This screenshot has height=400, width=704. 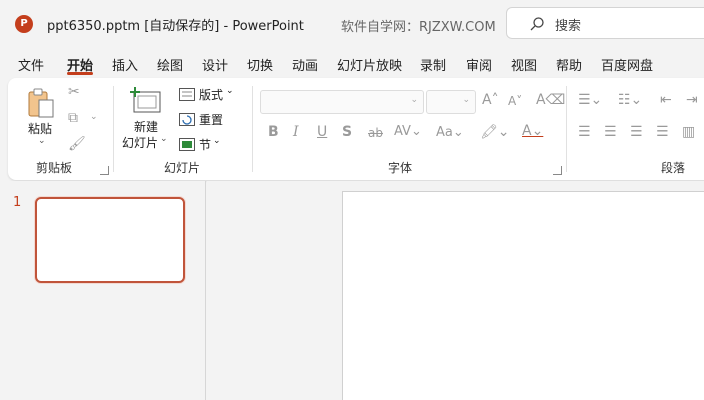 I want to click on change-case-icon: Aa⌄, so click(x=450, y=132).